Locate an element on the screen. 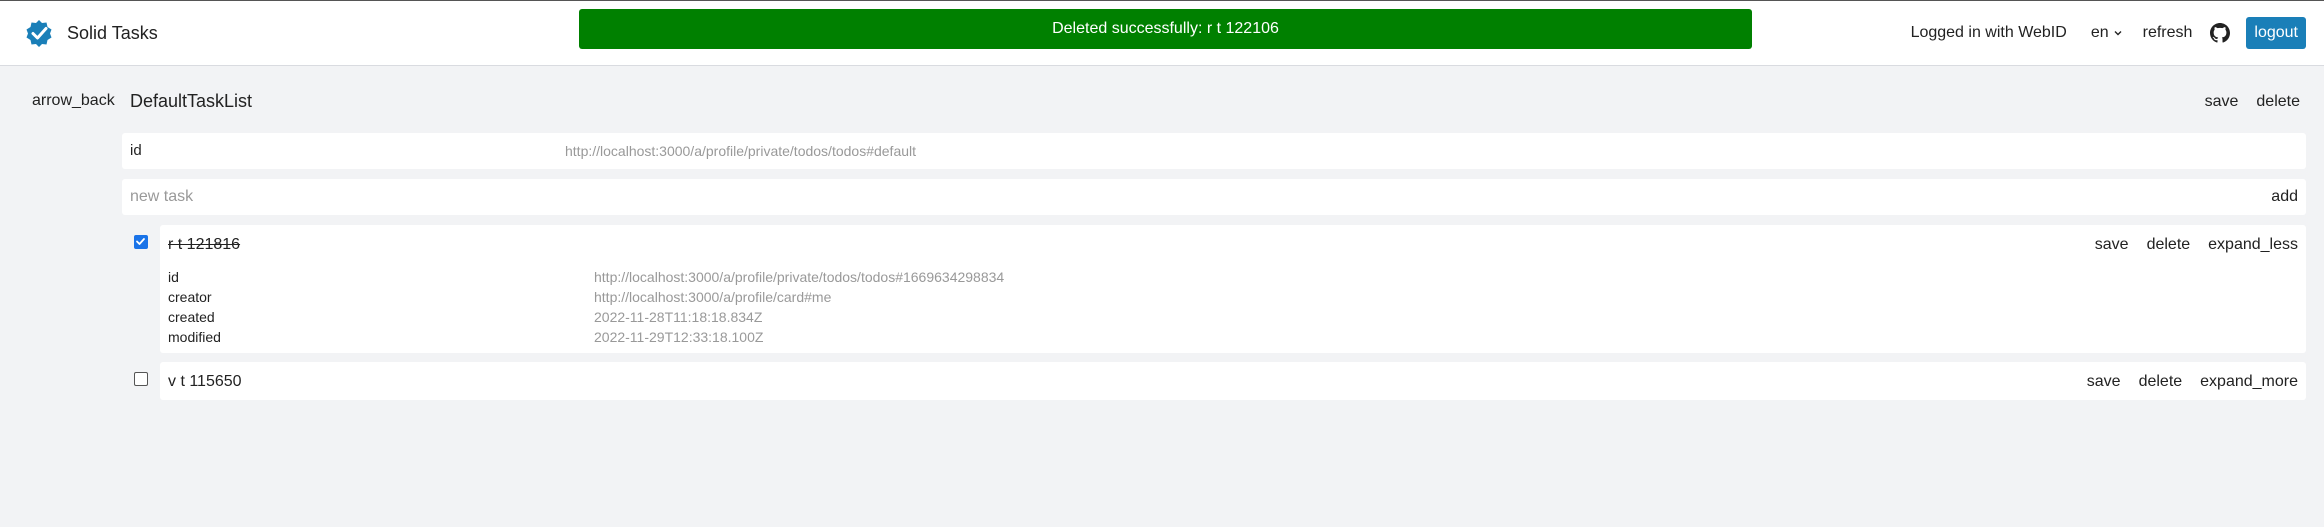 This screenshot has width=2324, height=527. task-title: v t 115650 is located at coordinates (205, 382).